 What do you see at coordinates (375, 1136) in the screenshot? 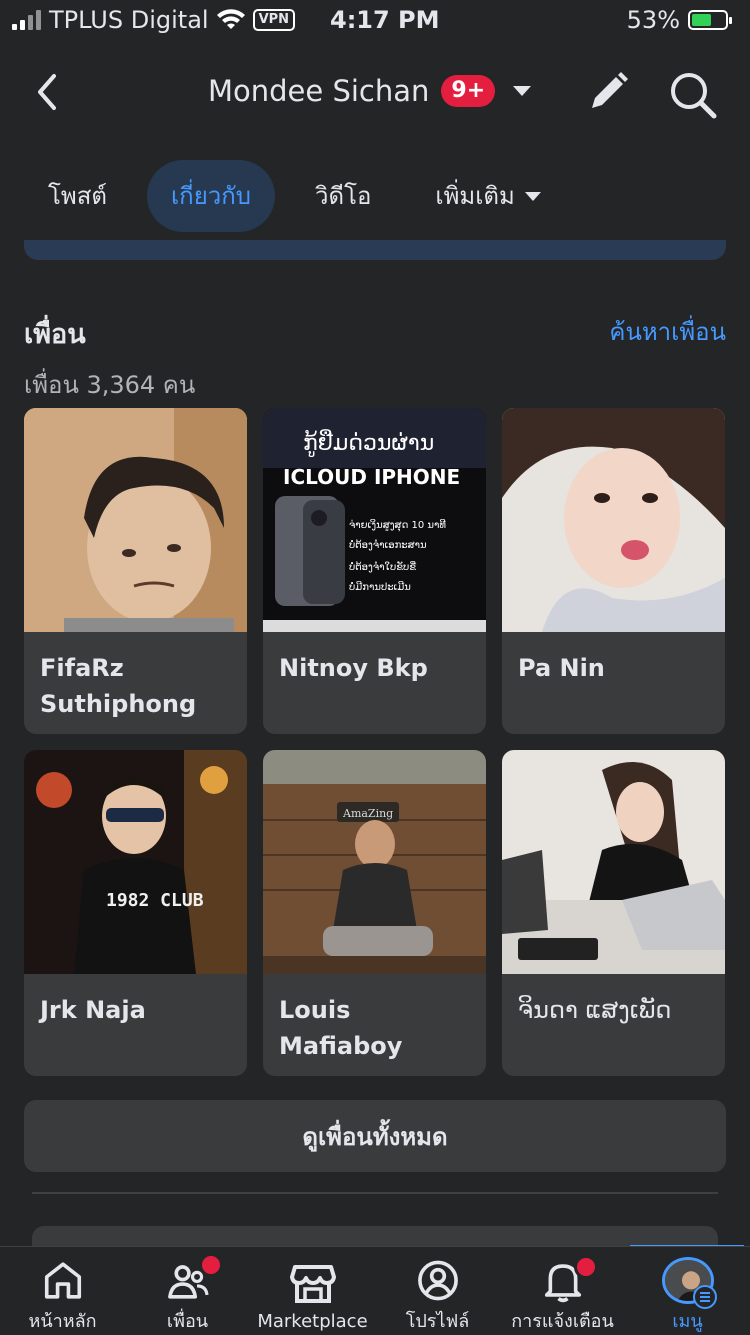
I see `see-all-friends-button: ดูเพื่อนทั้งหมด` at bounding box center [375, 1136].